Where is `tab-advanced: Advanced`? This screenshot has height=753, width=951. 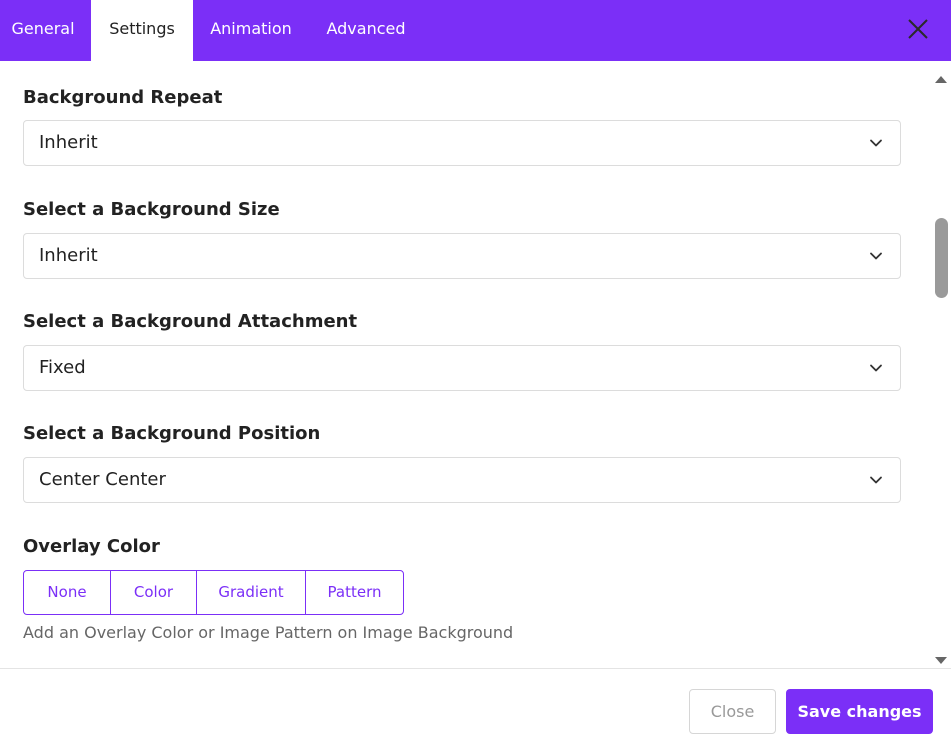
tab-advanced: Advanced is located at coordinates (366, 30).